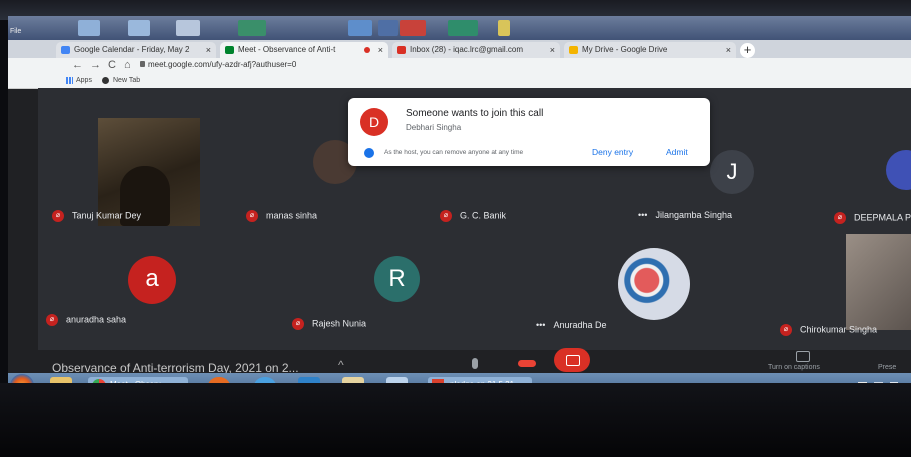  I want to click on participant-name: ••• Jilangamba Singha, so click(685, 215).